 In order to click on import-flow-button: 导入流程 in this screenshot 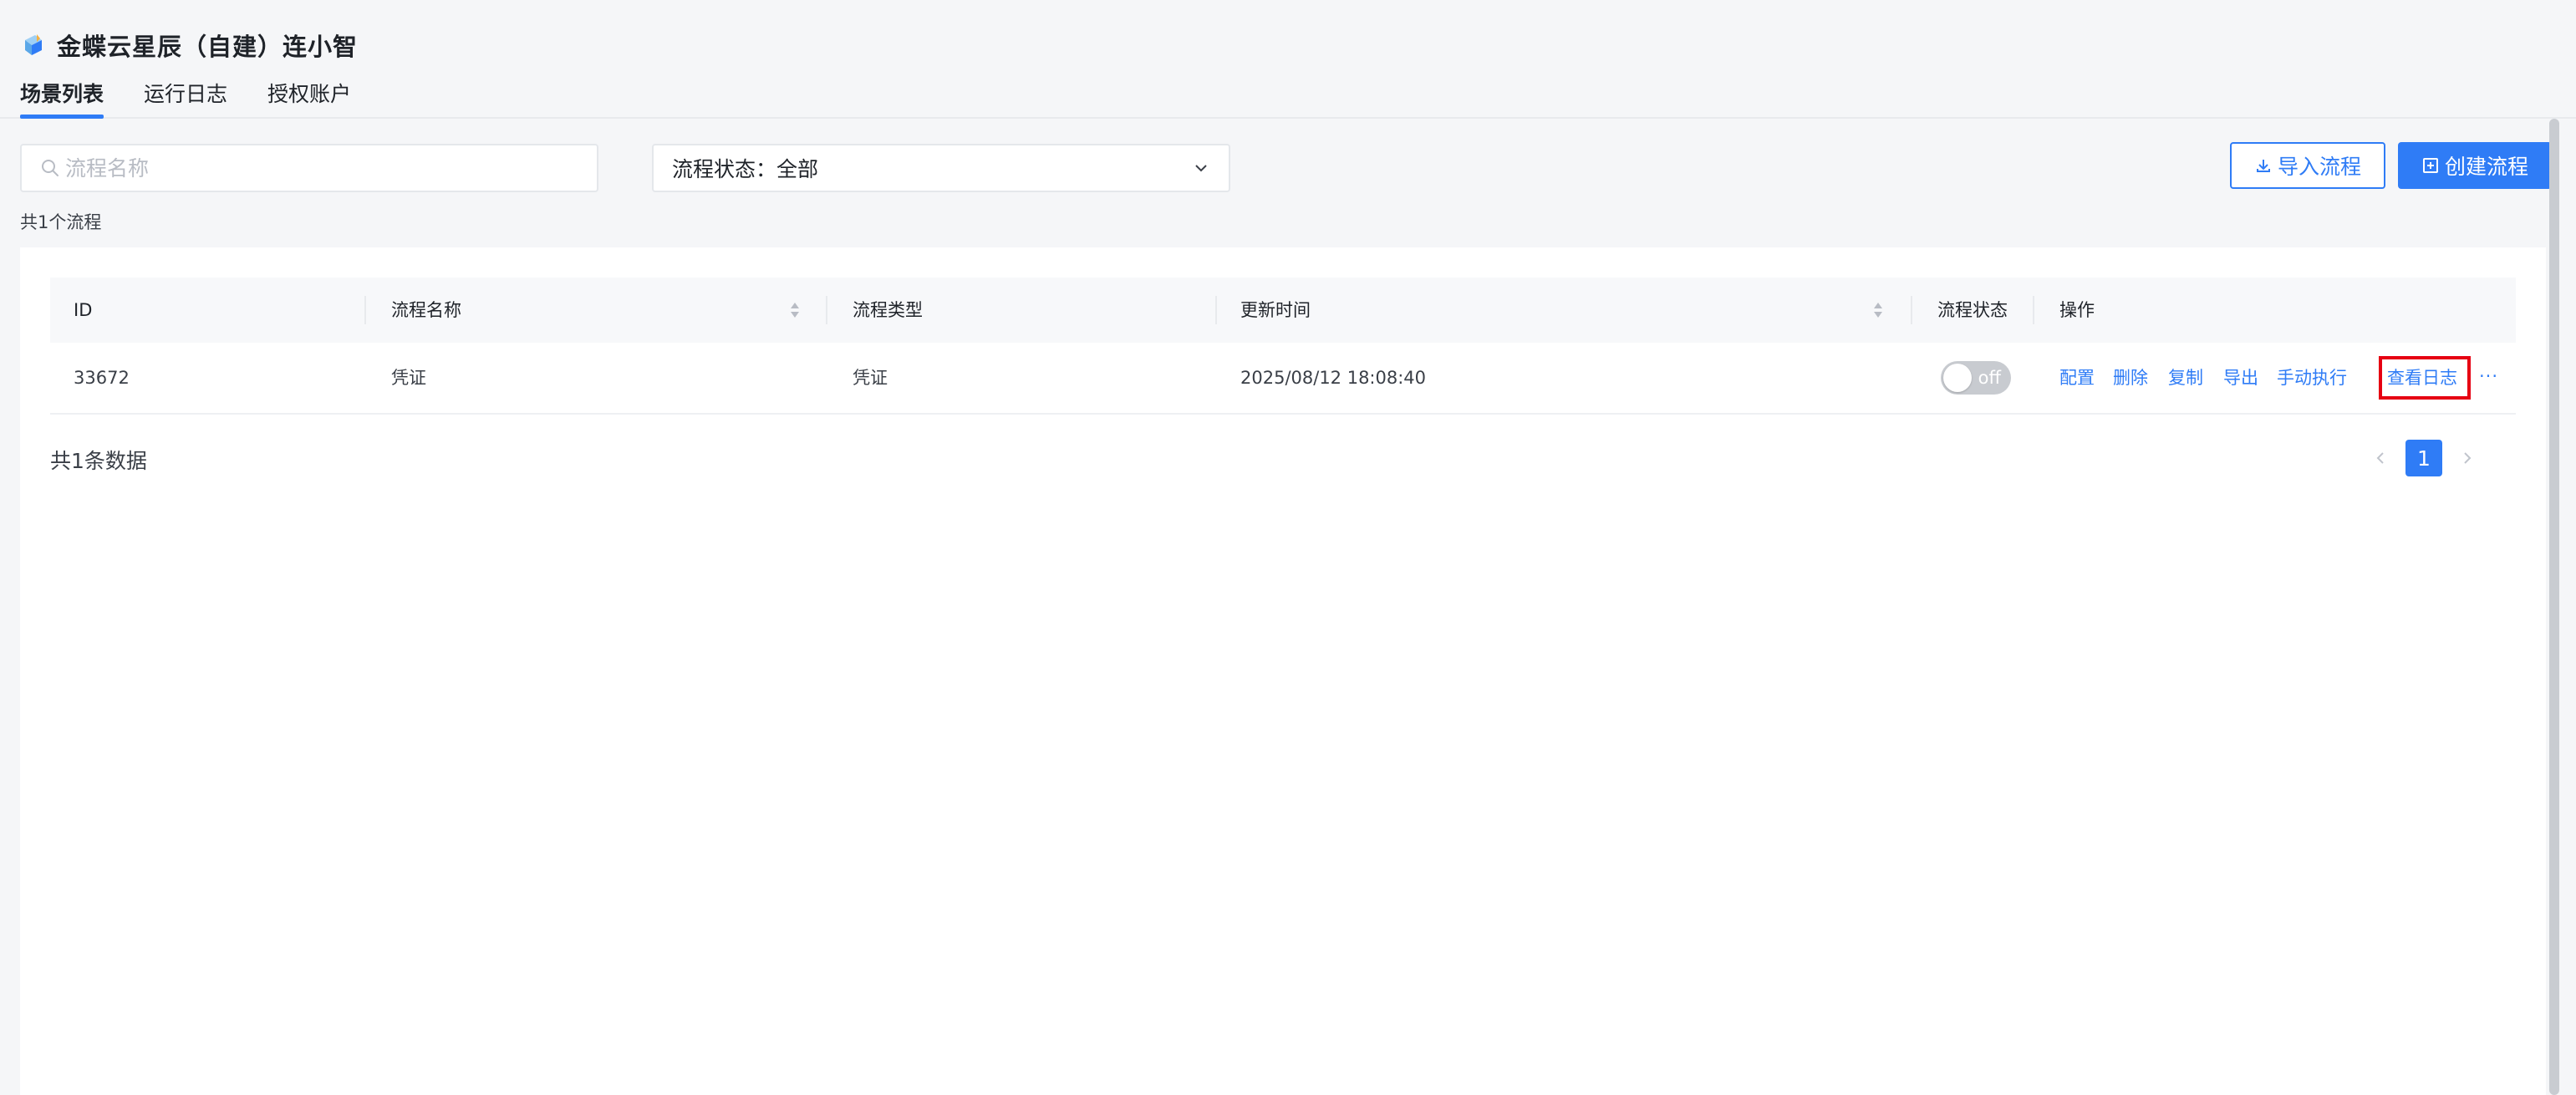, I will do `click(2307, 165)`.